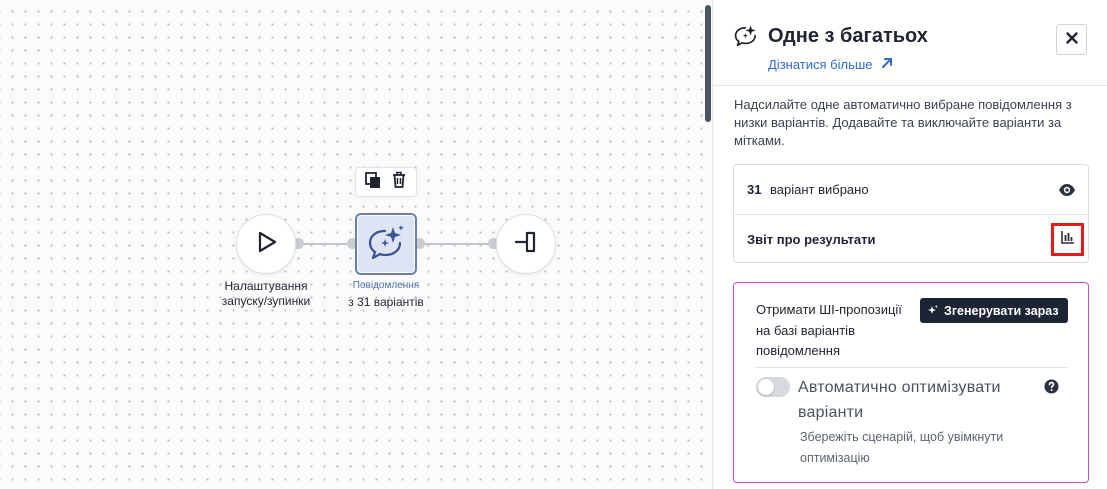  I want to click on sparkle-icon, so click(933, 311).